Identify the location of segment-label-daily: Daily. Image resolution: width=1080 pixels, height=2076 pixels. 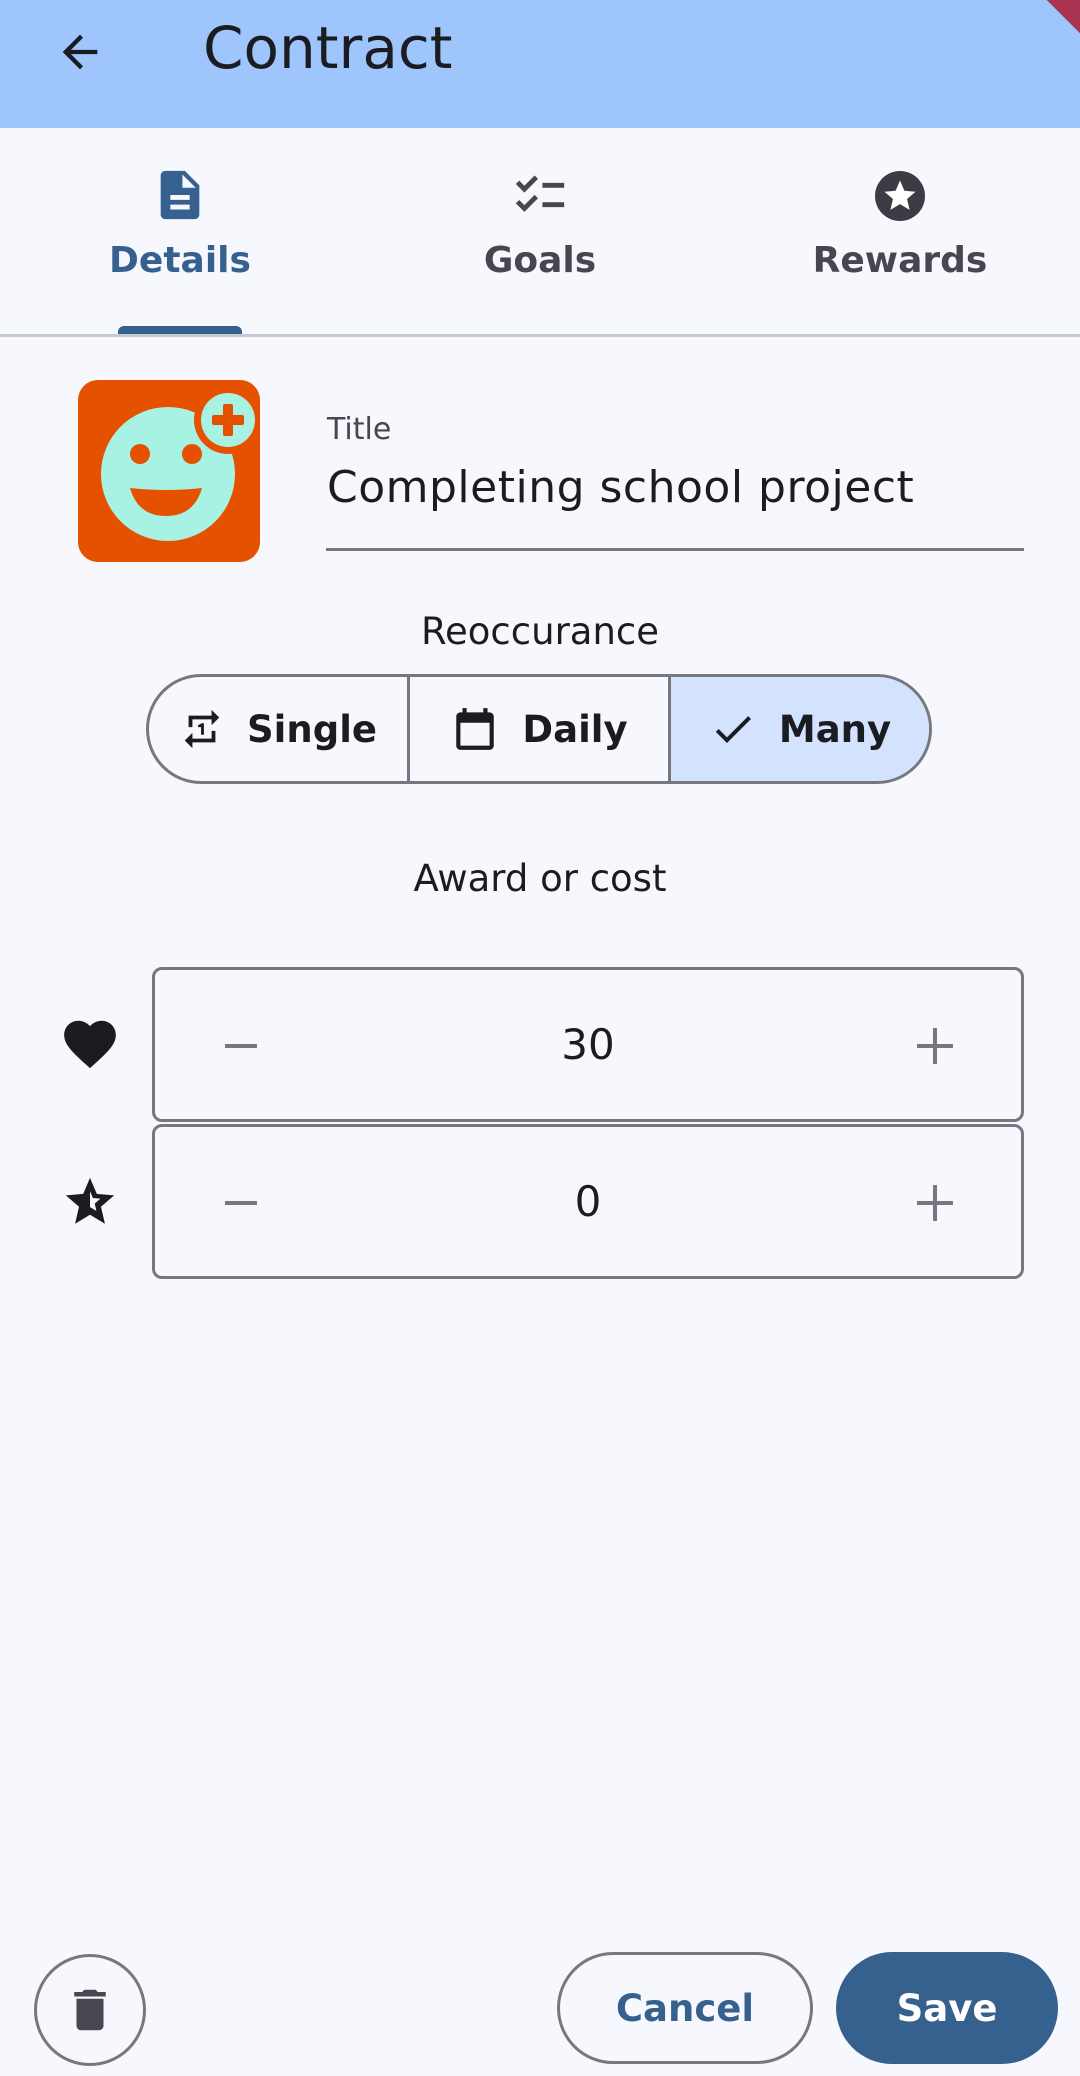
(575, 729).